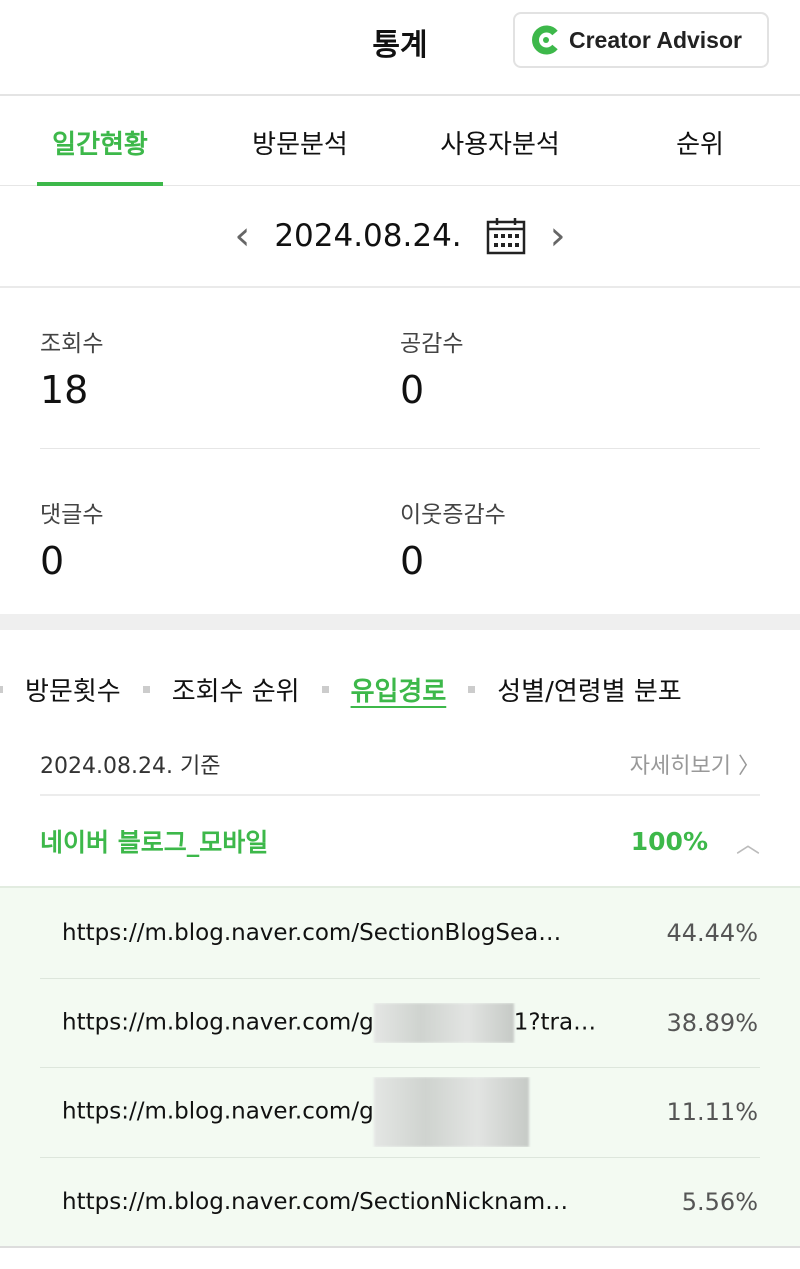 The height and width of the screenshot is (1269, 800). What do you see at coordinates (580, 556) in the screenshot?
I see `stat-neighbors: 이웃증감수 0` at bounding box center [580, 556].